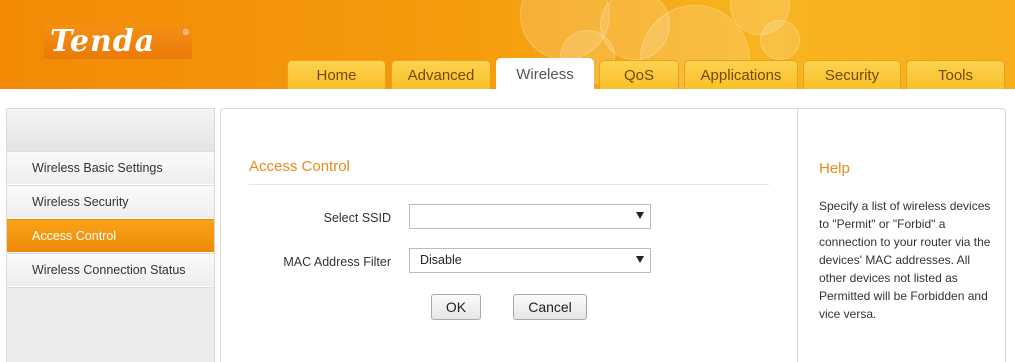  What do you see at coordinates (530, 216) in the screenshot?
I see `ssid-select` at bounding box center [530, 216].